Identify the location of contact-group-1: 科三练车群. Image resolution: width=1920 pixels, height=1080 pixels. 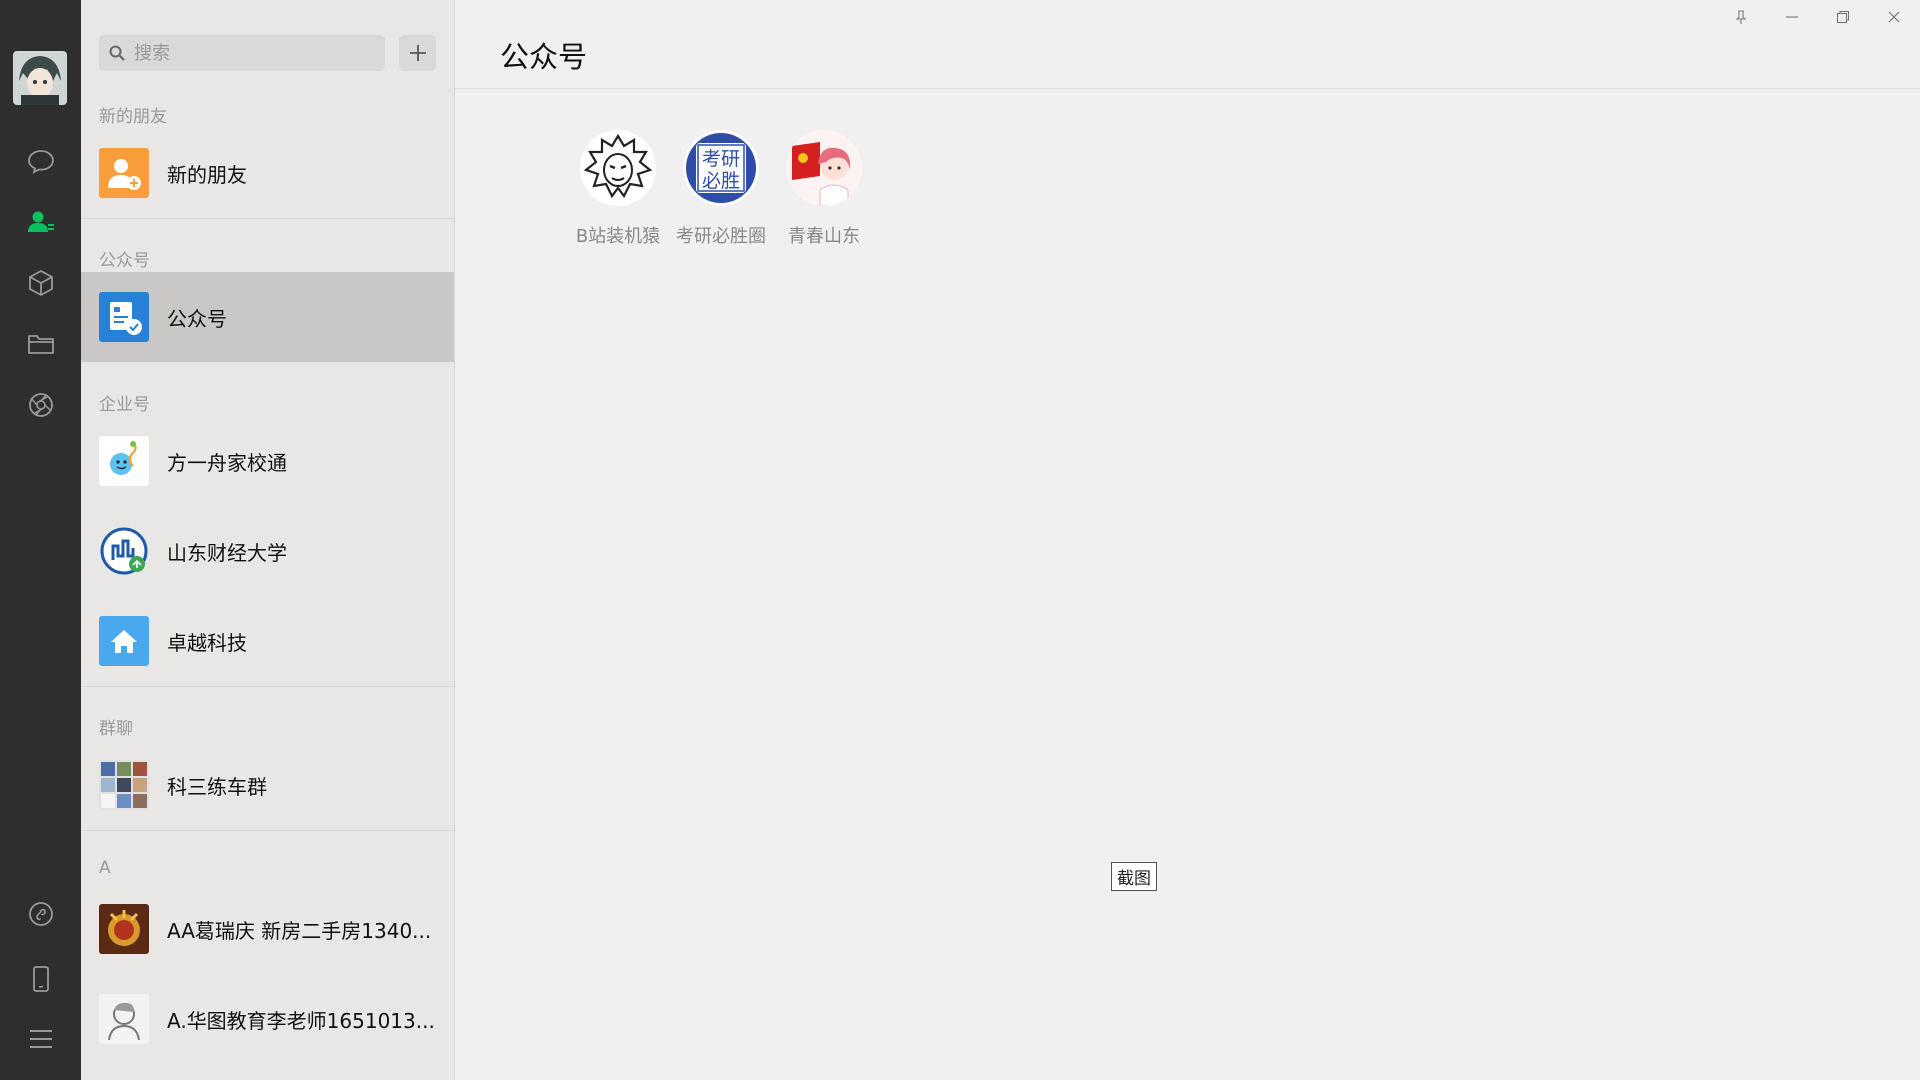
(267, 785).